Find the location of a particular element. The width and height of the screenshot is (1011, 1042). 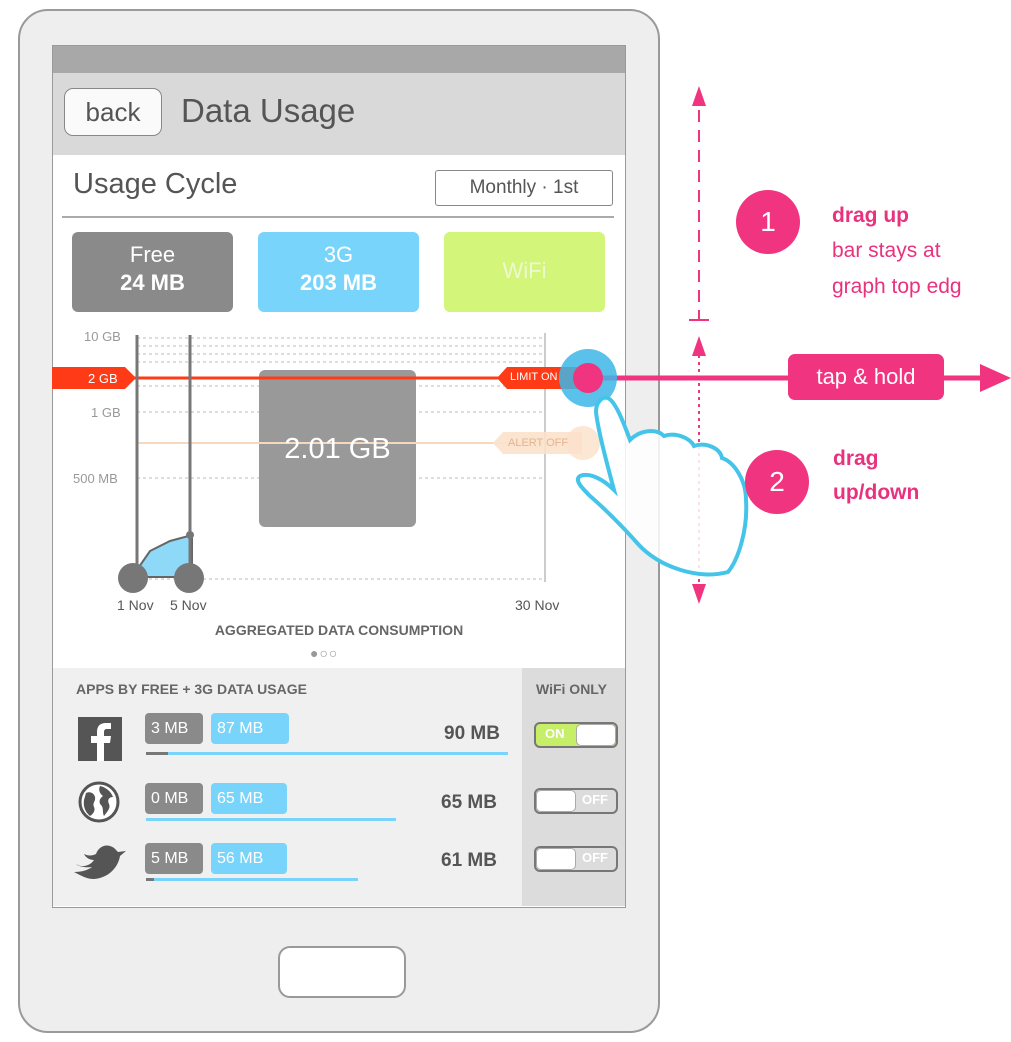

app3-total: 61 MB is located at coordinates (469, 860).